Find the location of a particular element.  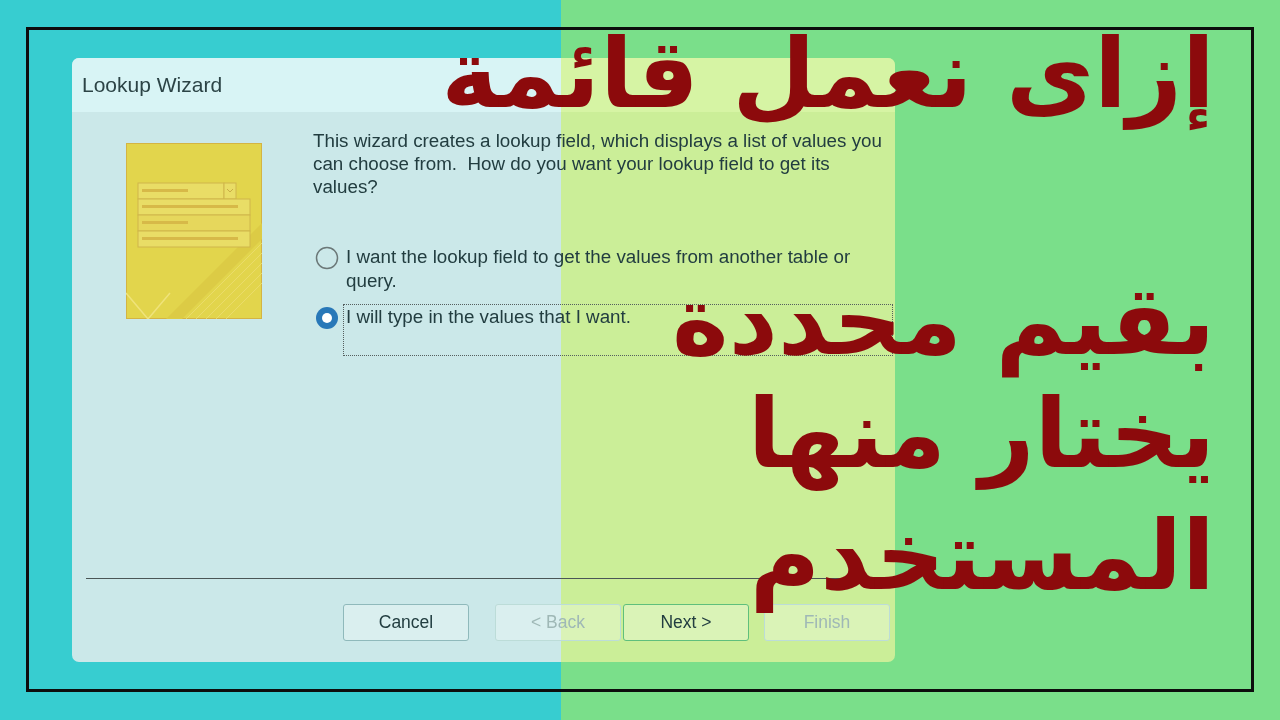

description-text: This wizard creates a lookup field, which displays a list of values you can choose from. How do you want your lookup field to get its values? is located at coordinates (598, 163).